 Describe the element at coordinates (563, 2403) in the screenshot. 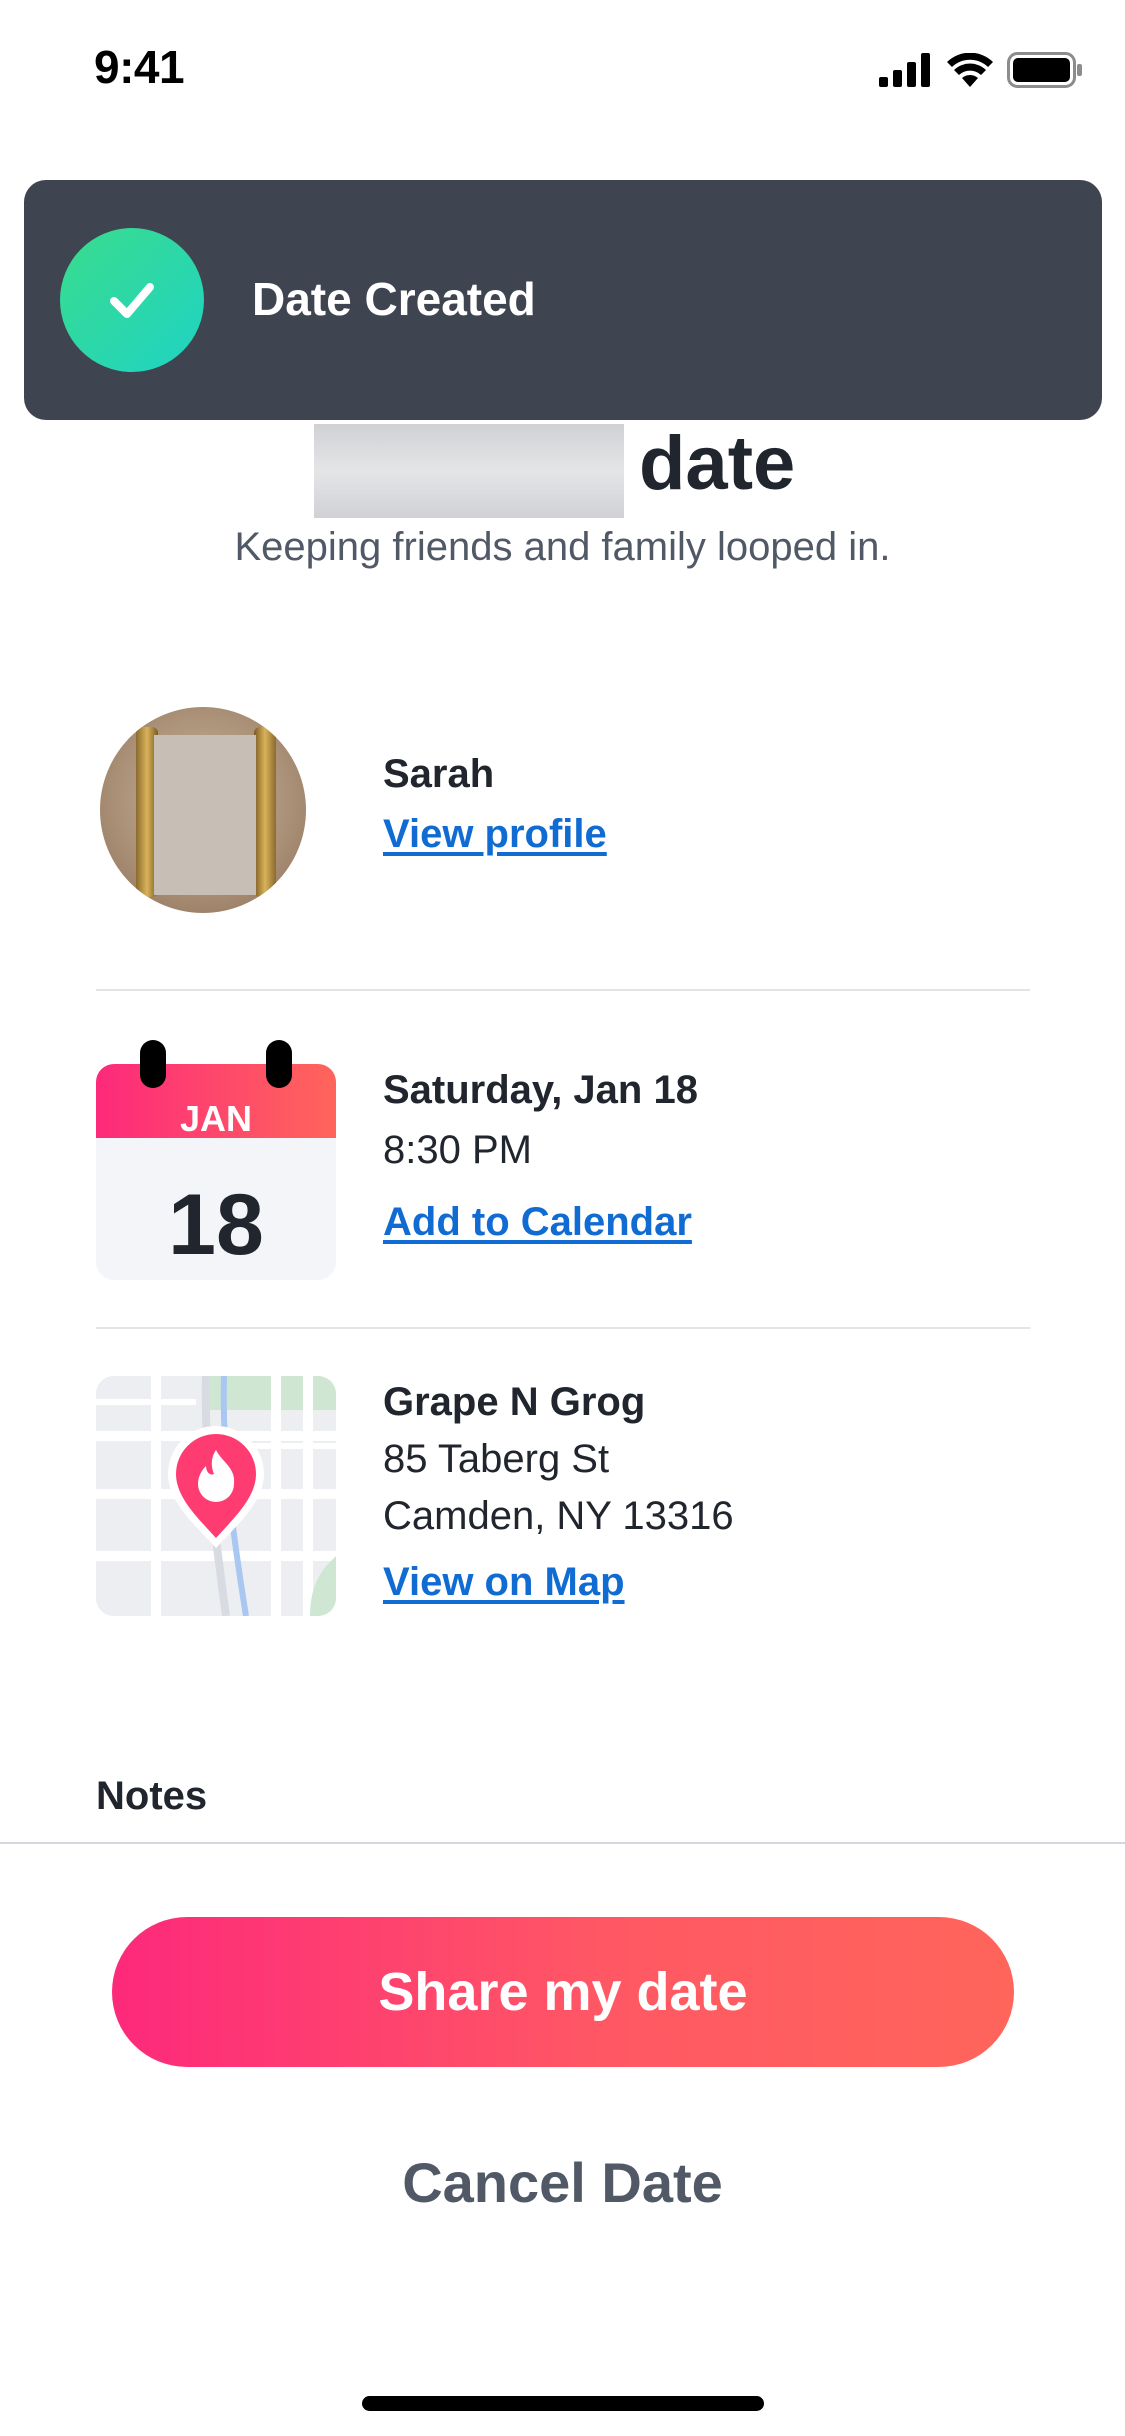

I see `home-indicator` at that location.